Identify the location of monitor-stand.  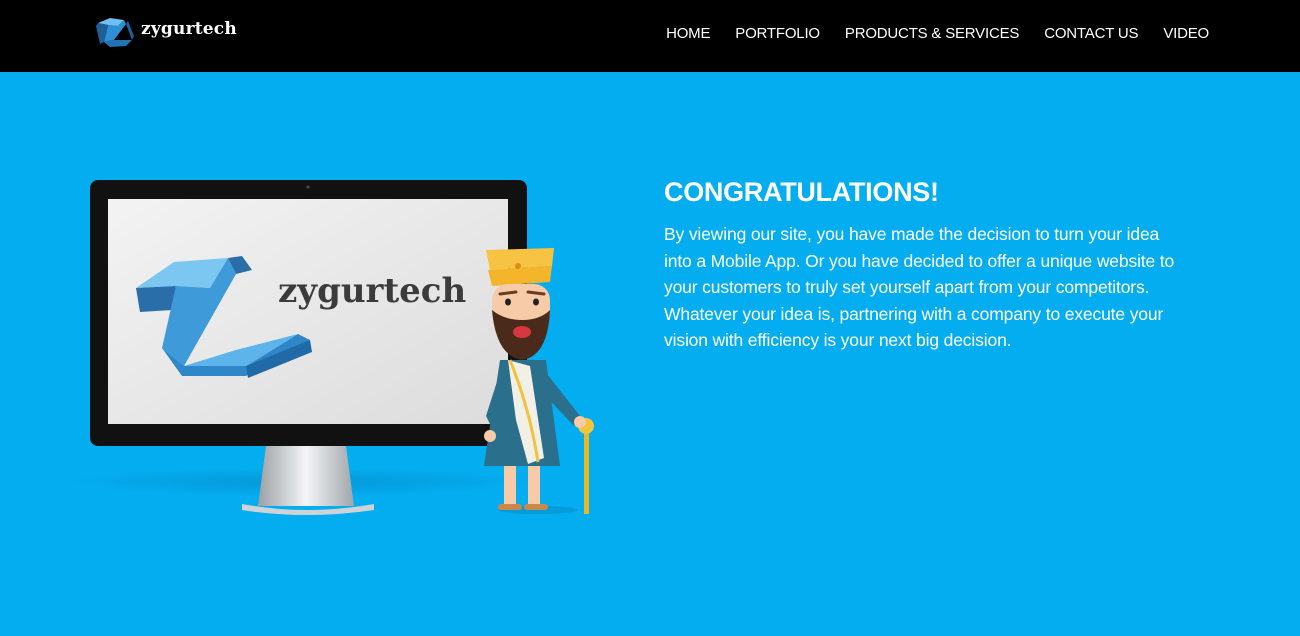
(306, 476).